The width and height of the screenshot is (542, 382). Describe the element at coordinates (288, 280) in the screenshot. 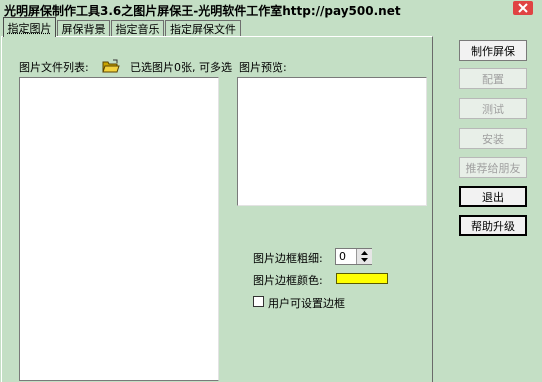

I see `border-color-label: 图片边框颜色:` at that location.